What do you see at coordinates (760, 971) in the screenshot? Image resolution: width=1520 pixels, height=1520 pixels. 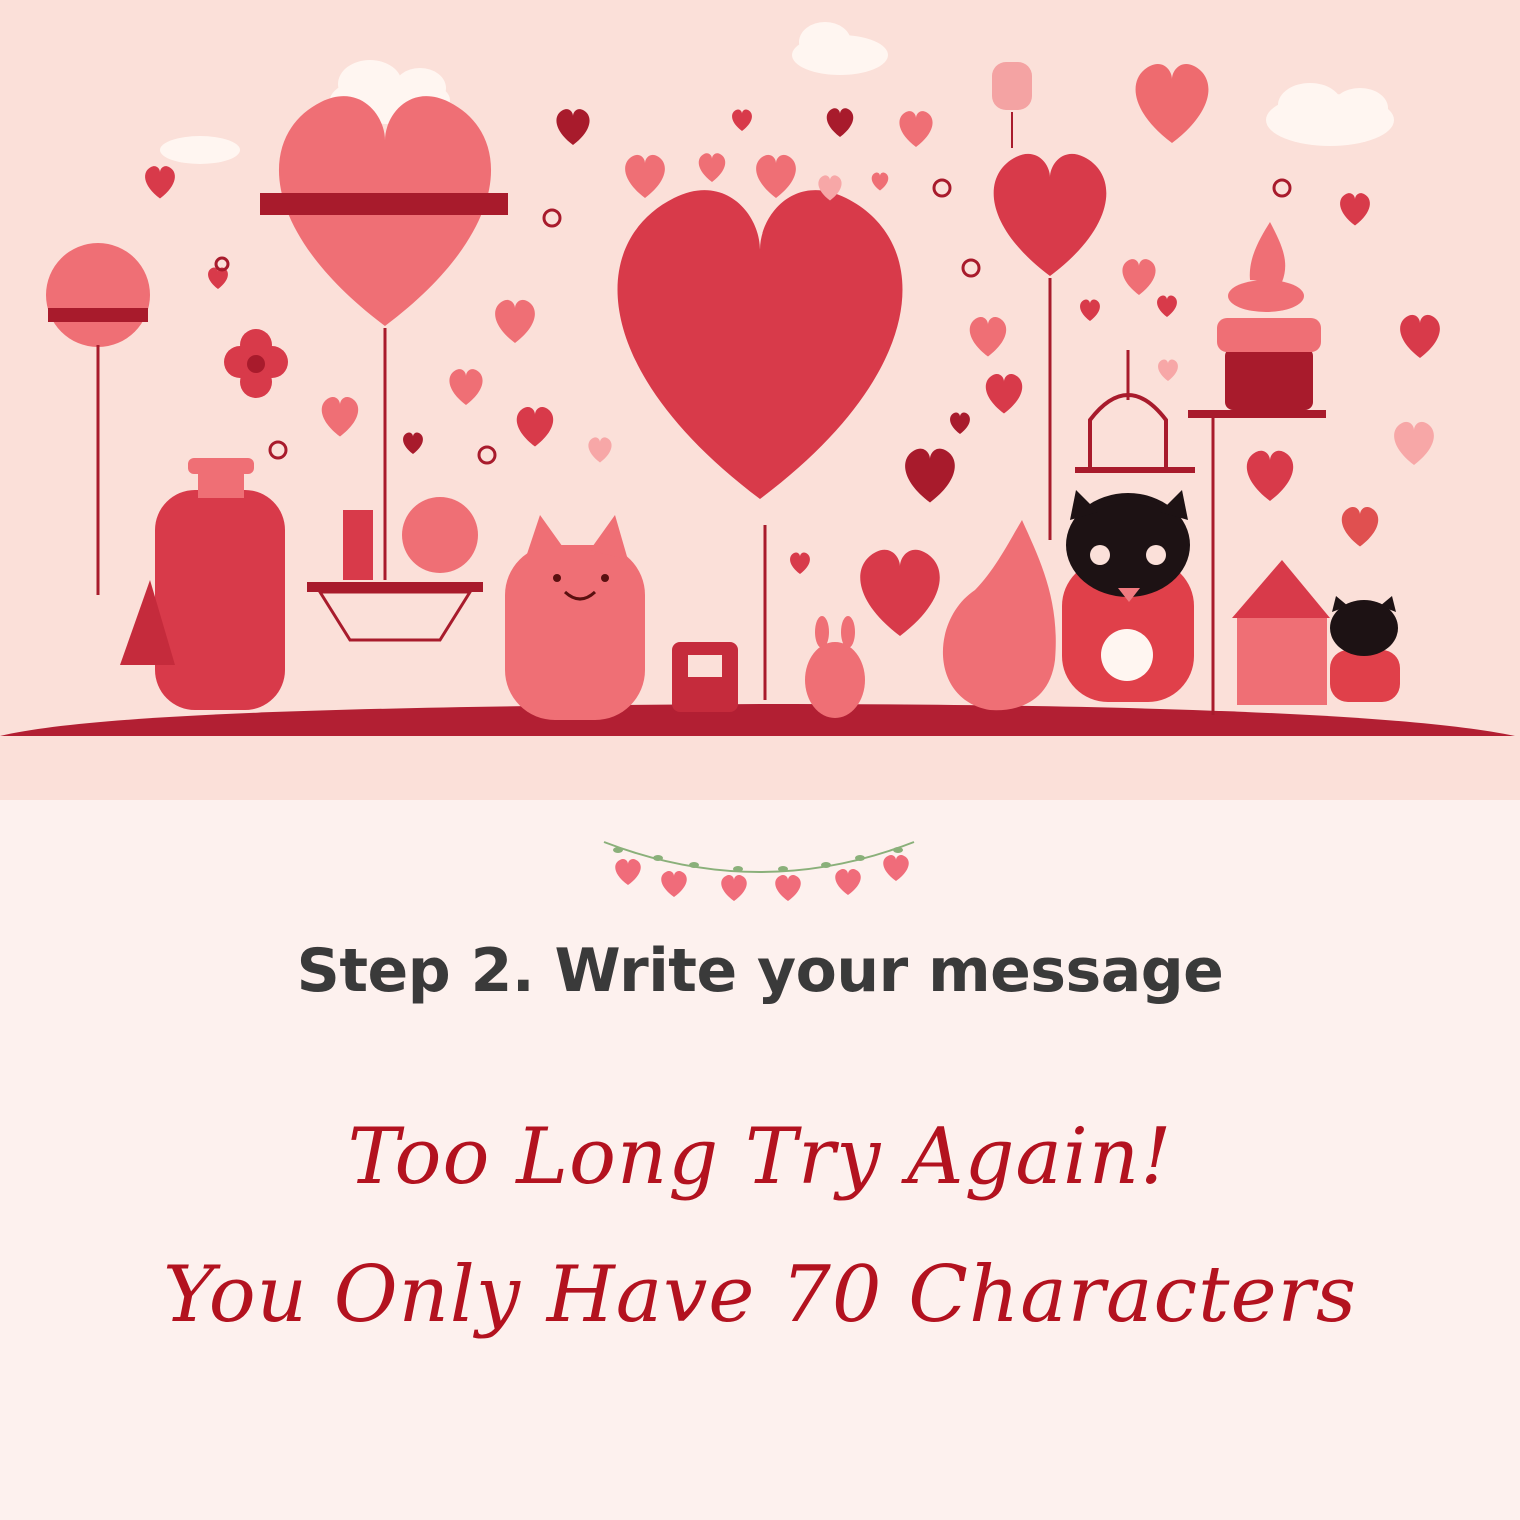 I see `step-title: Step 2. Write your message` at bounding box center [760, 971].